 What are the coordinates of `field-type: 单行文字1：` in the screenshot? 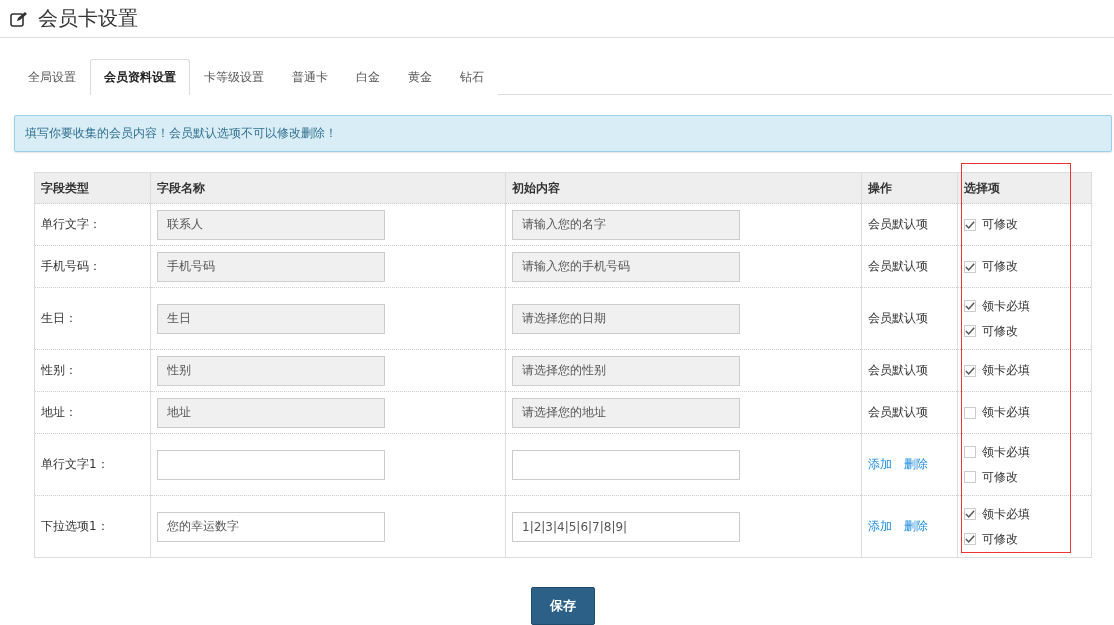 It's located at (75, 464).